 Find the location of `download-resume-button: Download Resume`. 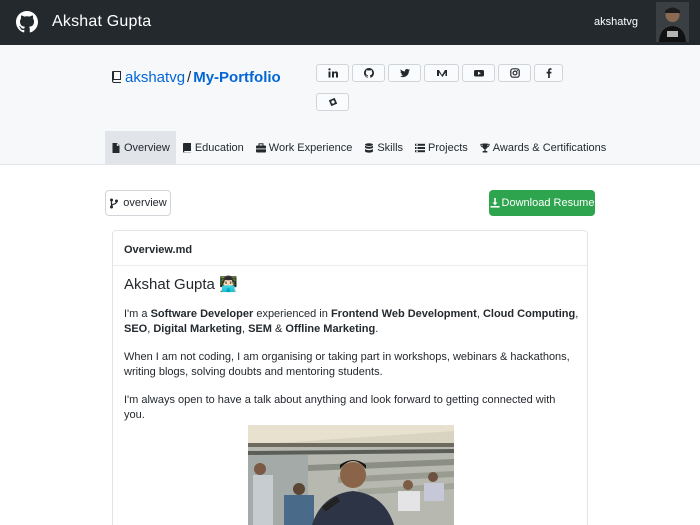

download-resume-button: Download Resume is located at coordinates (542, 203).